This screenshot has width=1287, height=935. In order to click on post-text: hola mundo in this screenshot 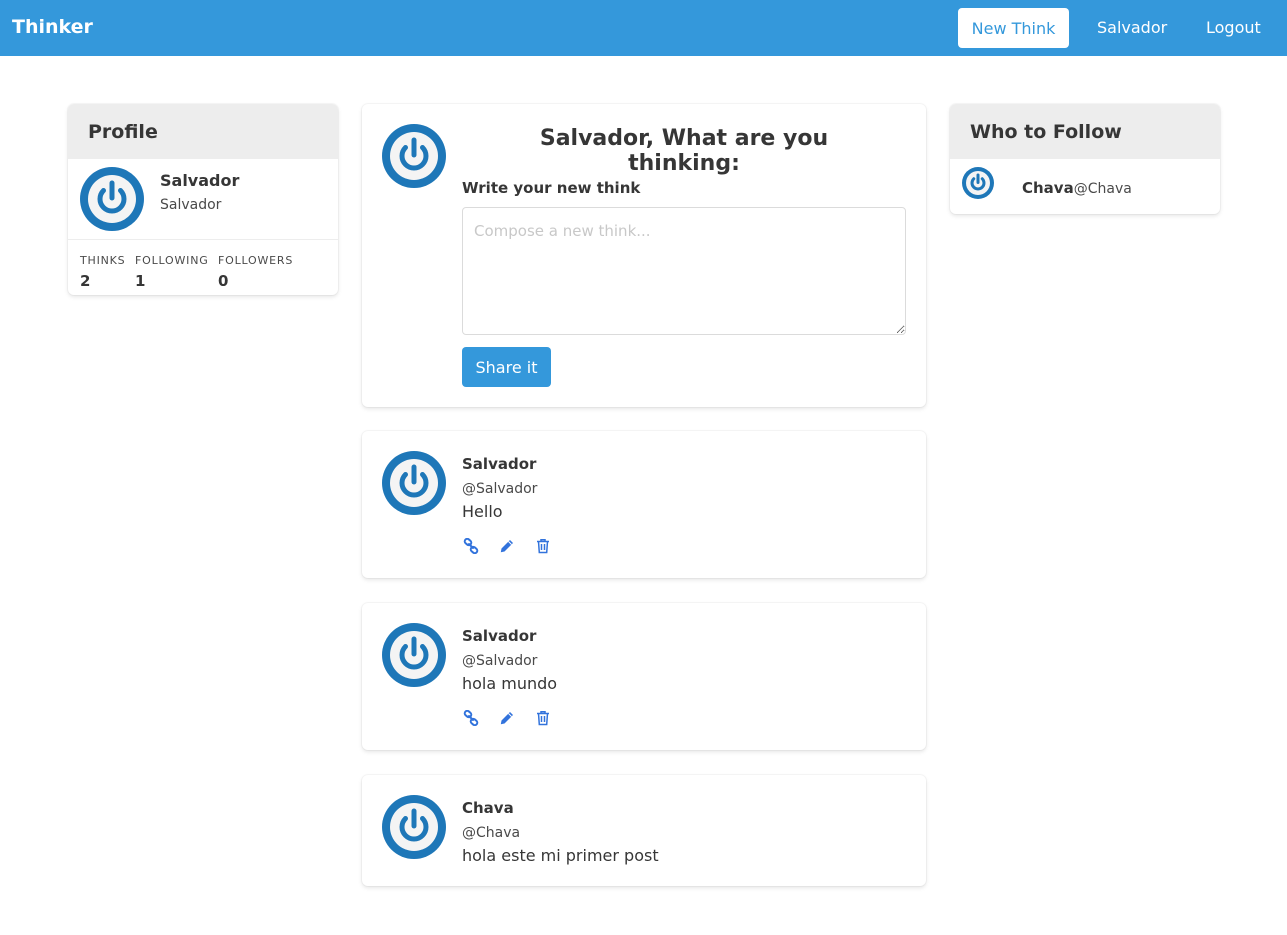, I will do `click(510, 683)`.